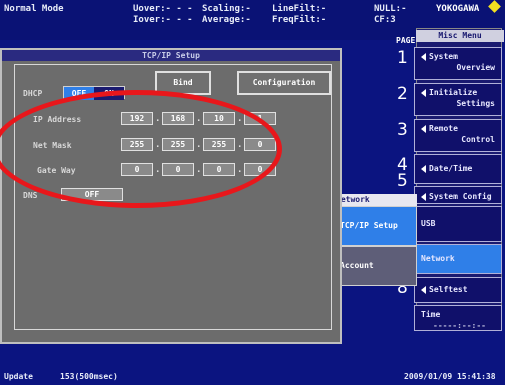 This screenshot has height=385, width=505. I want to click on page-number-1: 1, so click(402, 58).